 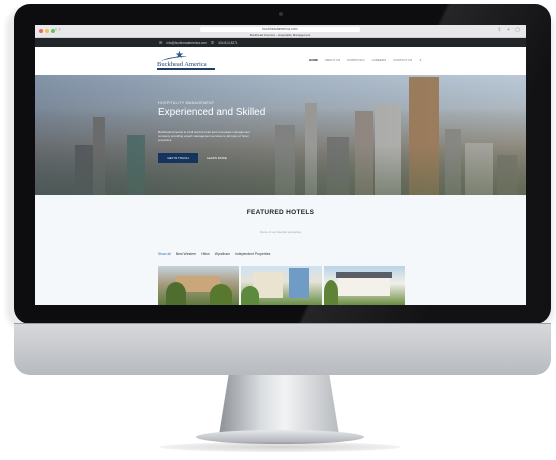 I want to click on address-bar: buckheadamerica.com, so click(x=280, y=29).